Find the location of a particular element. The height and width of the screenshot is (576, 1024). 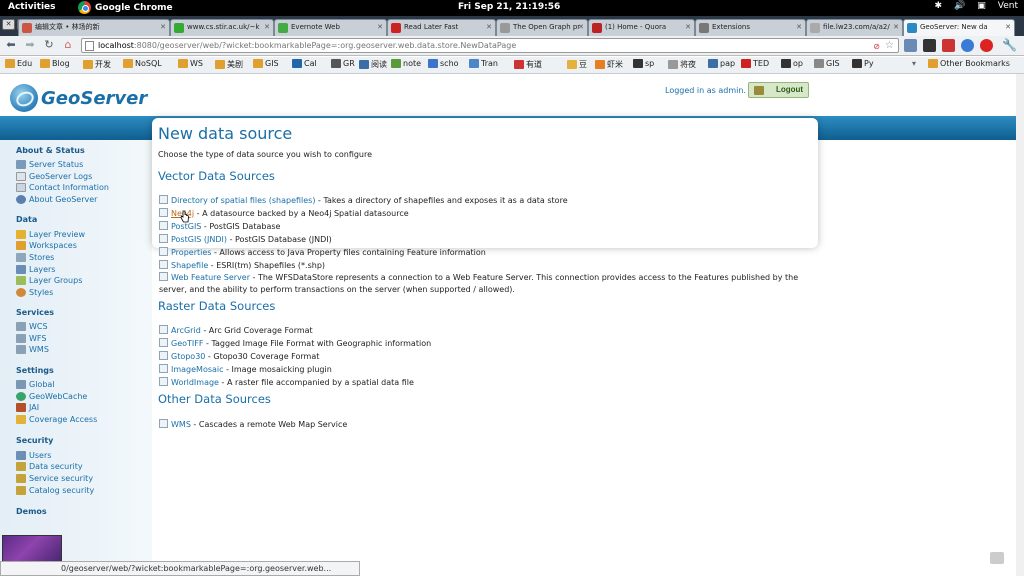

browser-tab: file.lw23.com/a/a2/✕ is located at coordinates (854, 27).